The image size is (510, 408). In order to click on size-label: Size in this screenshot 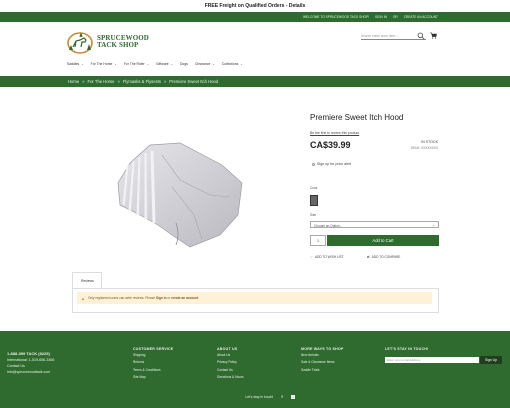, I will do `click(313, 215)`.